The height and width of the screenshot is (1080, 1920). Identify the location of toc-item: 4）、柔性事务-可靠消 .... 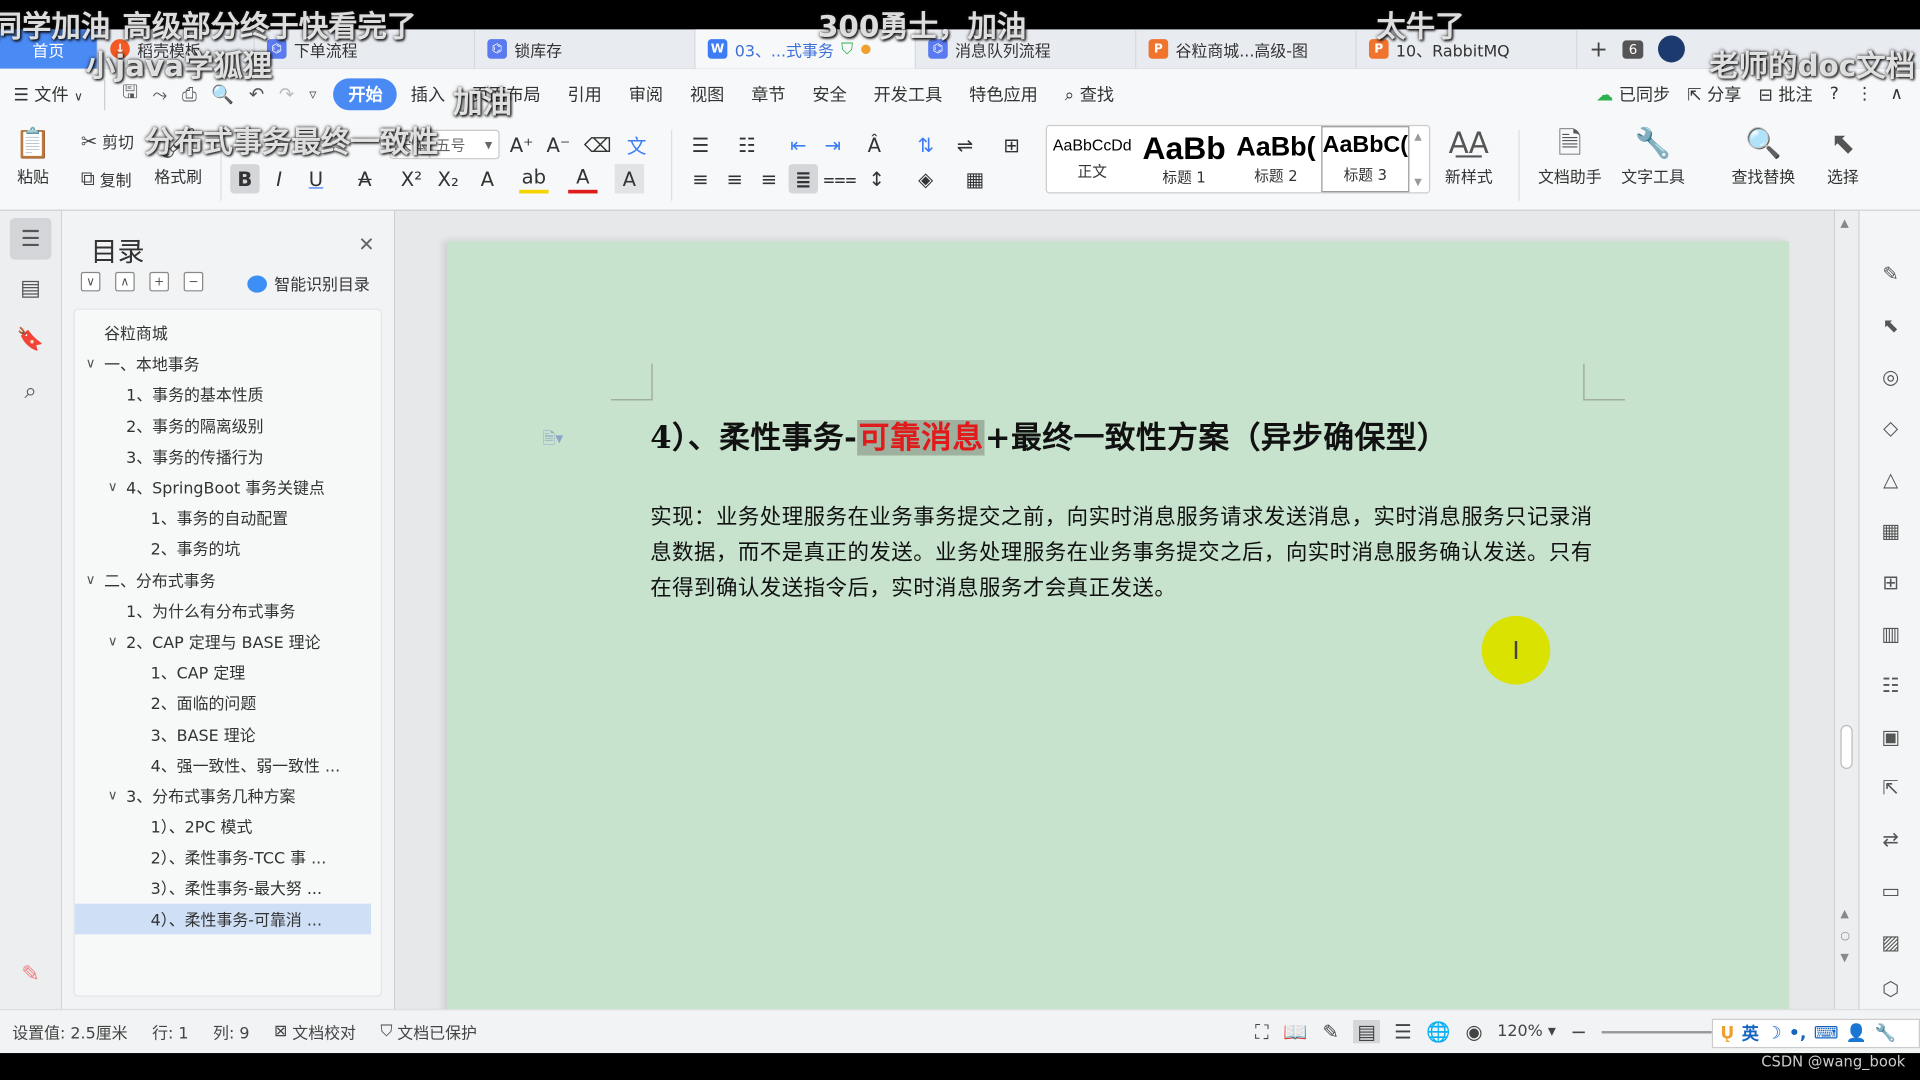
(223, 918).